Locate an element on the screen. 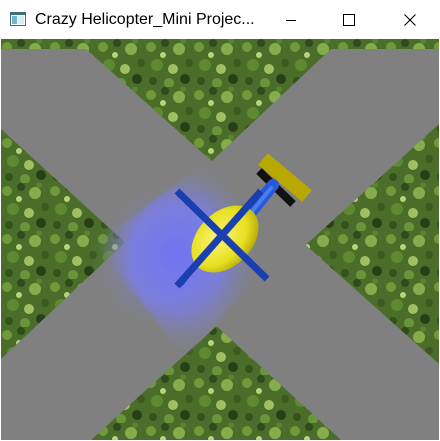 The height and width of the screenshot is (441, 440). close-icon is located at coordinates (409, 19).